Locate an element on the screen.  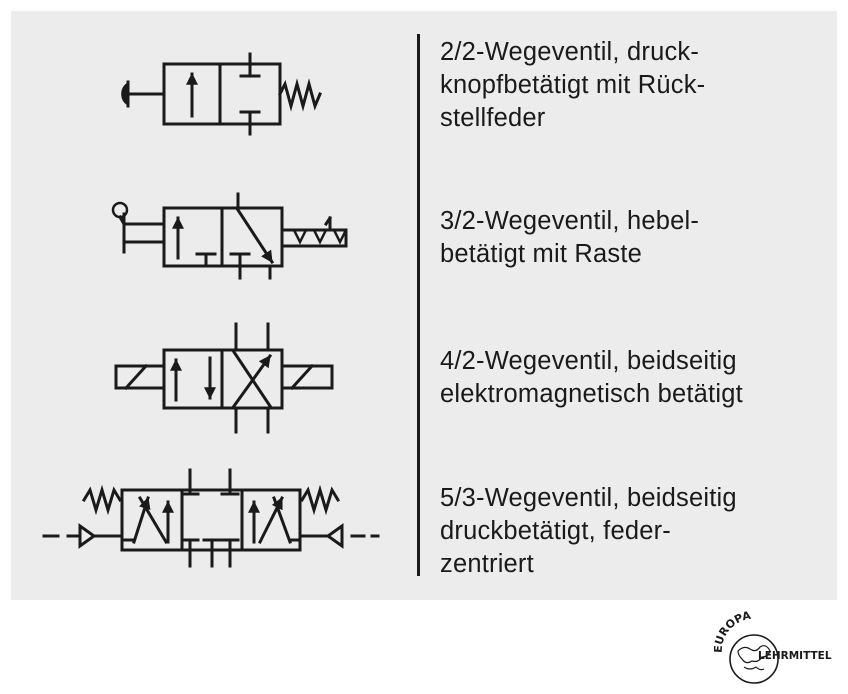
europa-lehrmittel-logo: EUROPA LEHRMITTEL is located at coordinates (773, 646).